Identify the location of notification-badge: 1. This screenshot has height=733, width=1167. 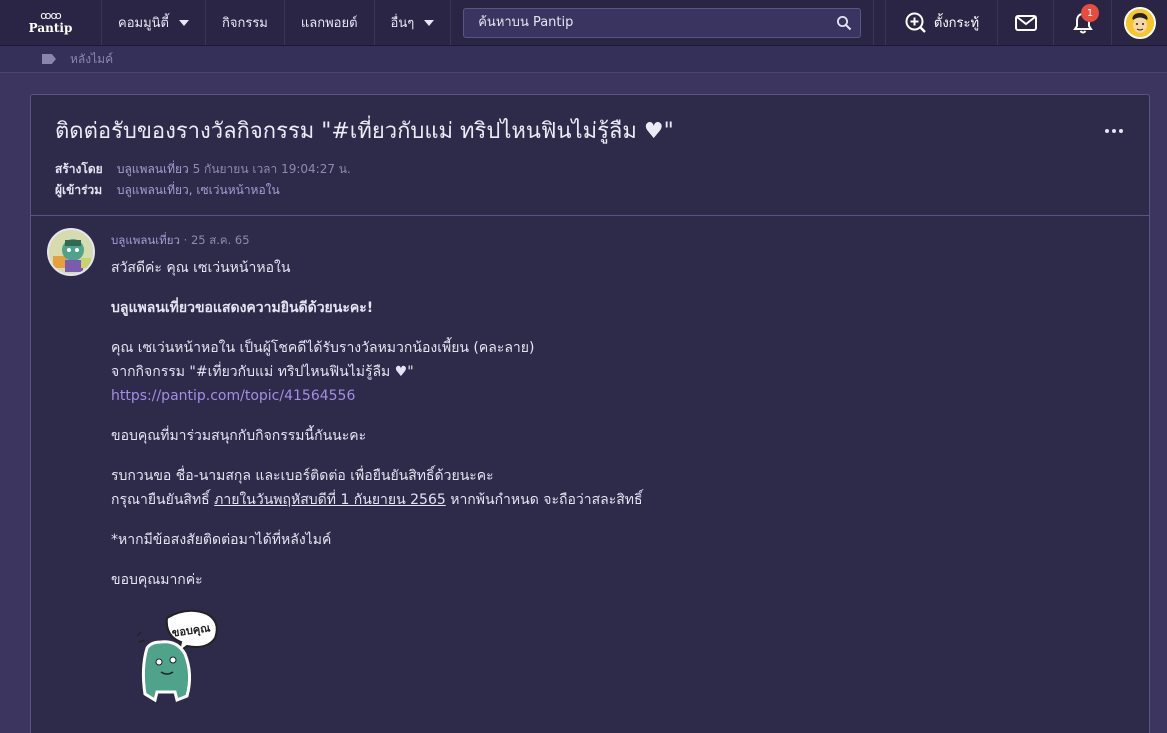
(1090, 13).